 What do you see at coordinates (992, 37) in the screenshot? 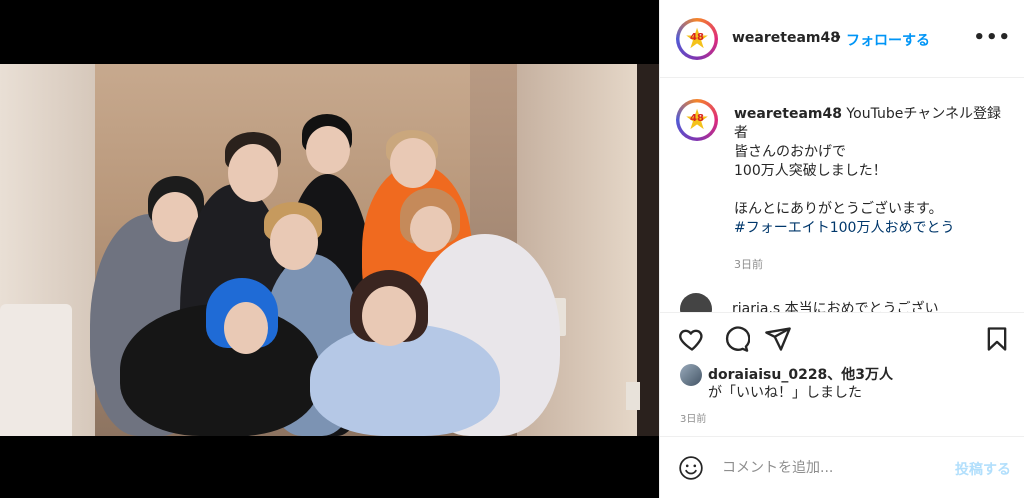
I see `more-options-icon: •••` at bounding box center [992, 37].